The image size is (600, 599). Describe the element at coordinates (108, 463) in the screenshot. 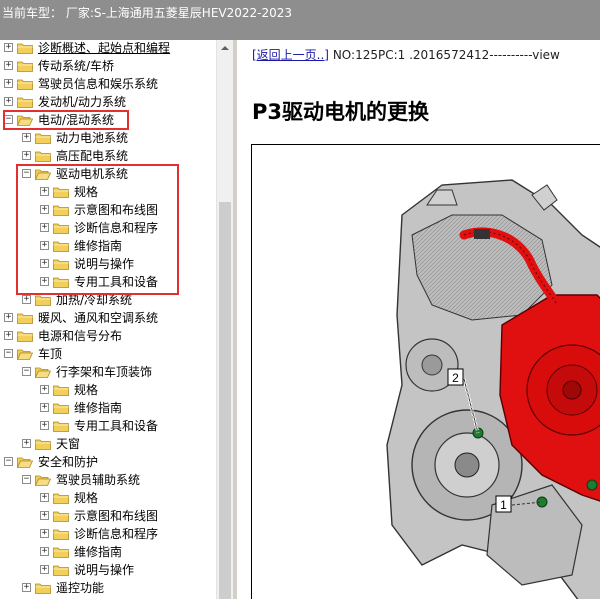

I see `tree-item: − 安全和防护` at that location.